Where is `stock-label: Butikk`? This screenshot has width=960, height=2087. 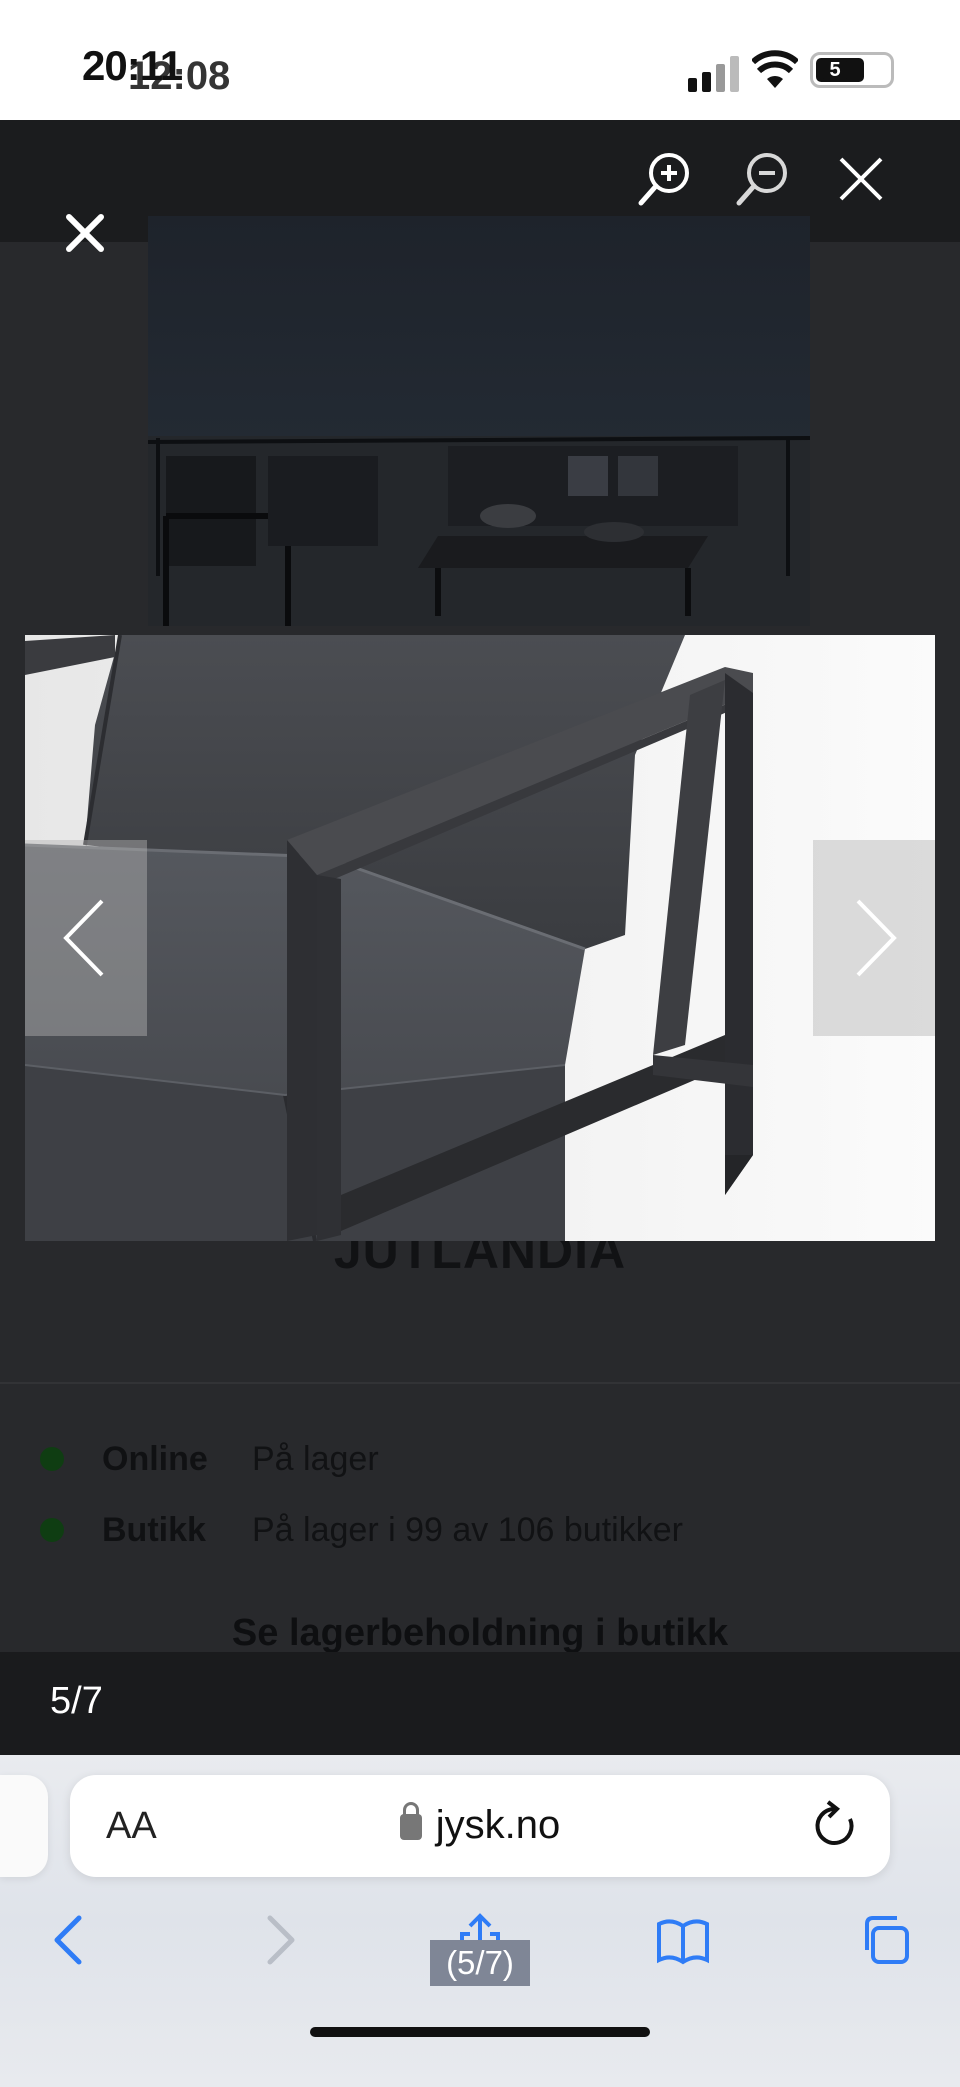
stock-label: Butikk is located at coordinates (154, 1529).